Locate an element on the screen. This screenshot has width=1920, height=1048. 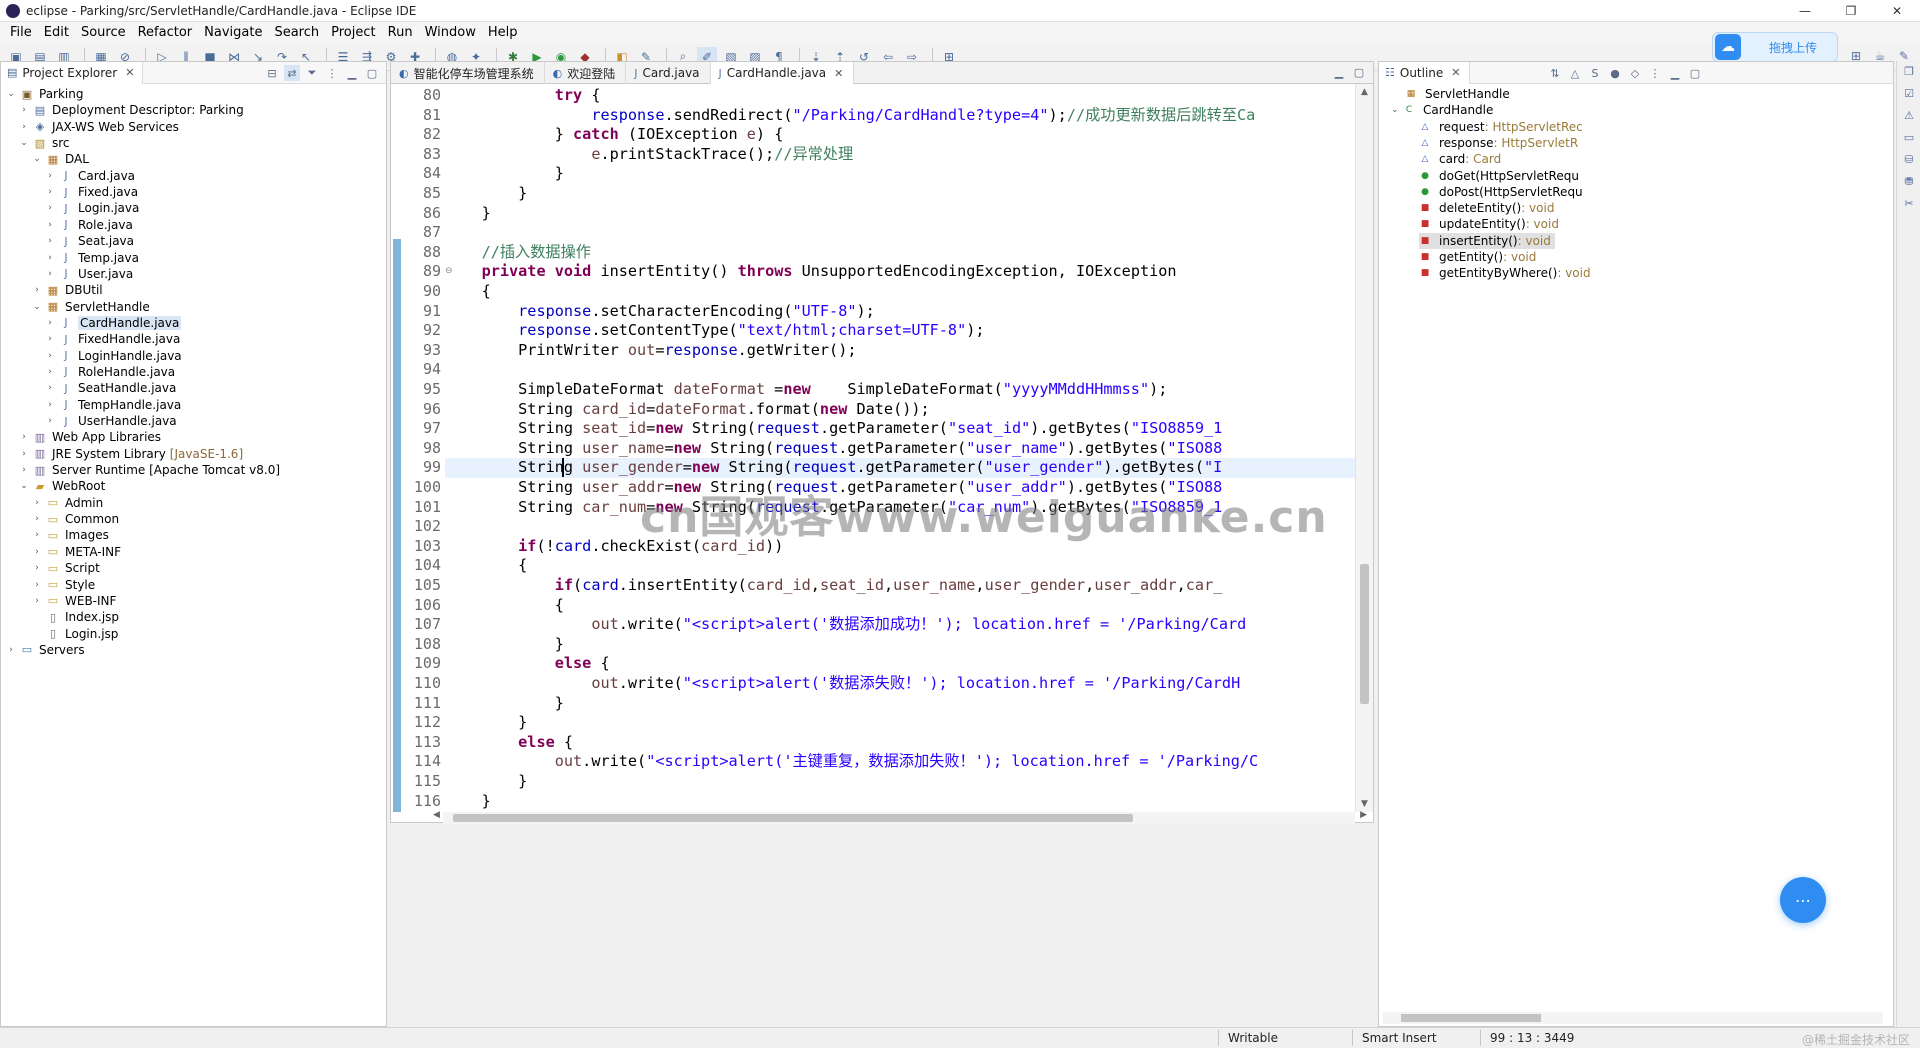
tree-node: › J CardHandle.java is located at coordinates (113, 323).